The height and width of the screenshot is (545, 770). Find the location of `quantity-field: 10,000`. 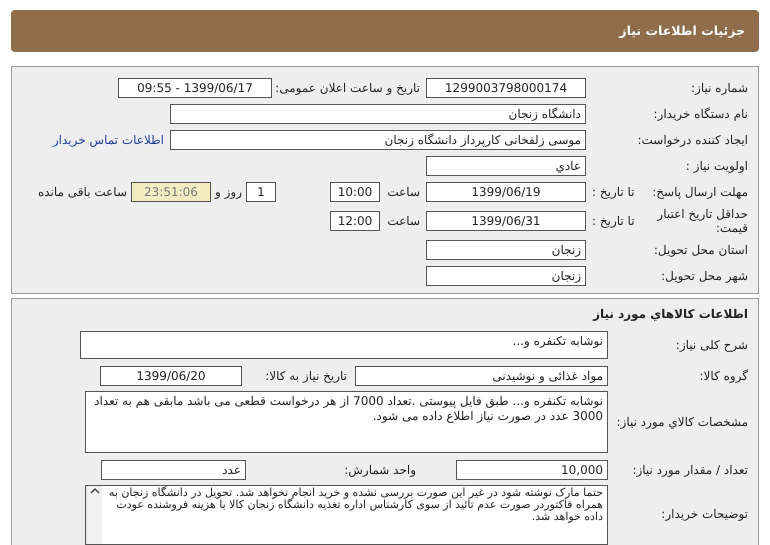

quantity-field: 10,000 is located at coordinates (532, 470).